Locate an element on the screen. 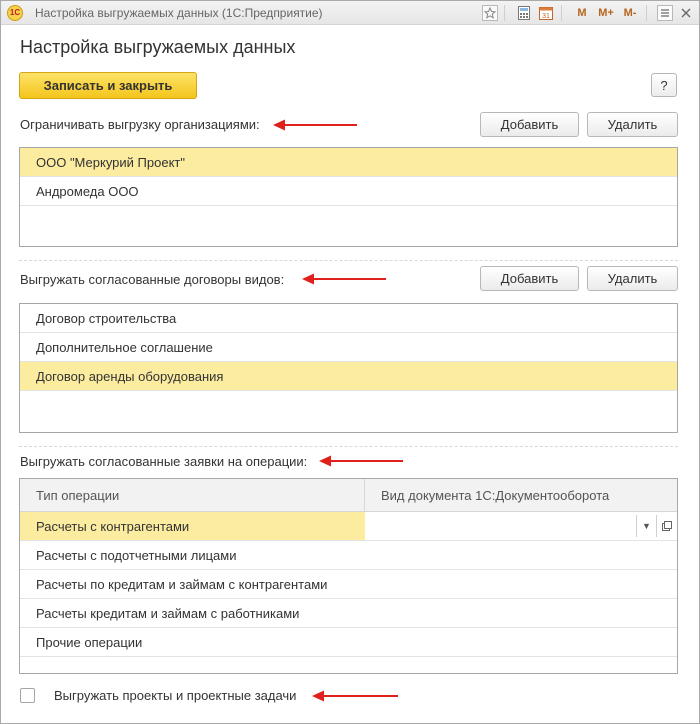  contracts-label: Выгружать согласованные договоры видов: is located at coordinates (152, 279).